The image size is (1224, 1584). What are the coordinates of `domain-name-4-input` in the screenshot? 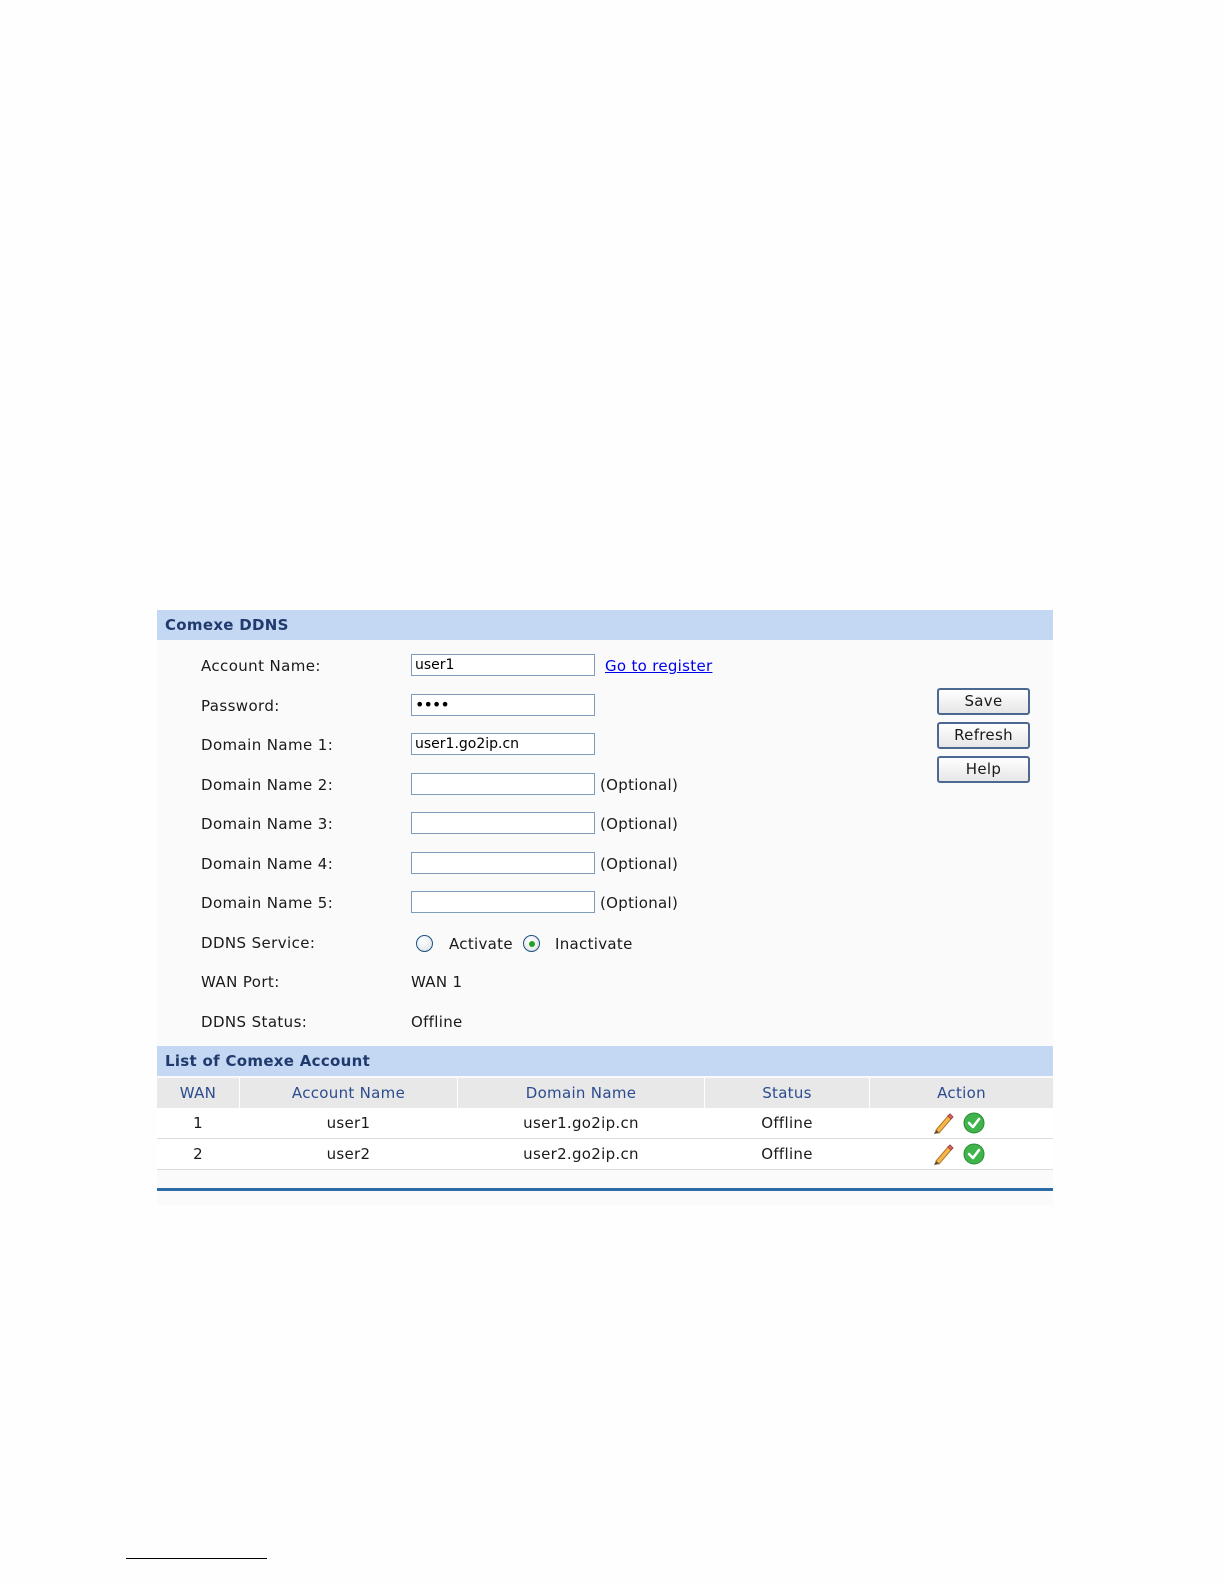 It's located at (503, 863).